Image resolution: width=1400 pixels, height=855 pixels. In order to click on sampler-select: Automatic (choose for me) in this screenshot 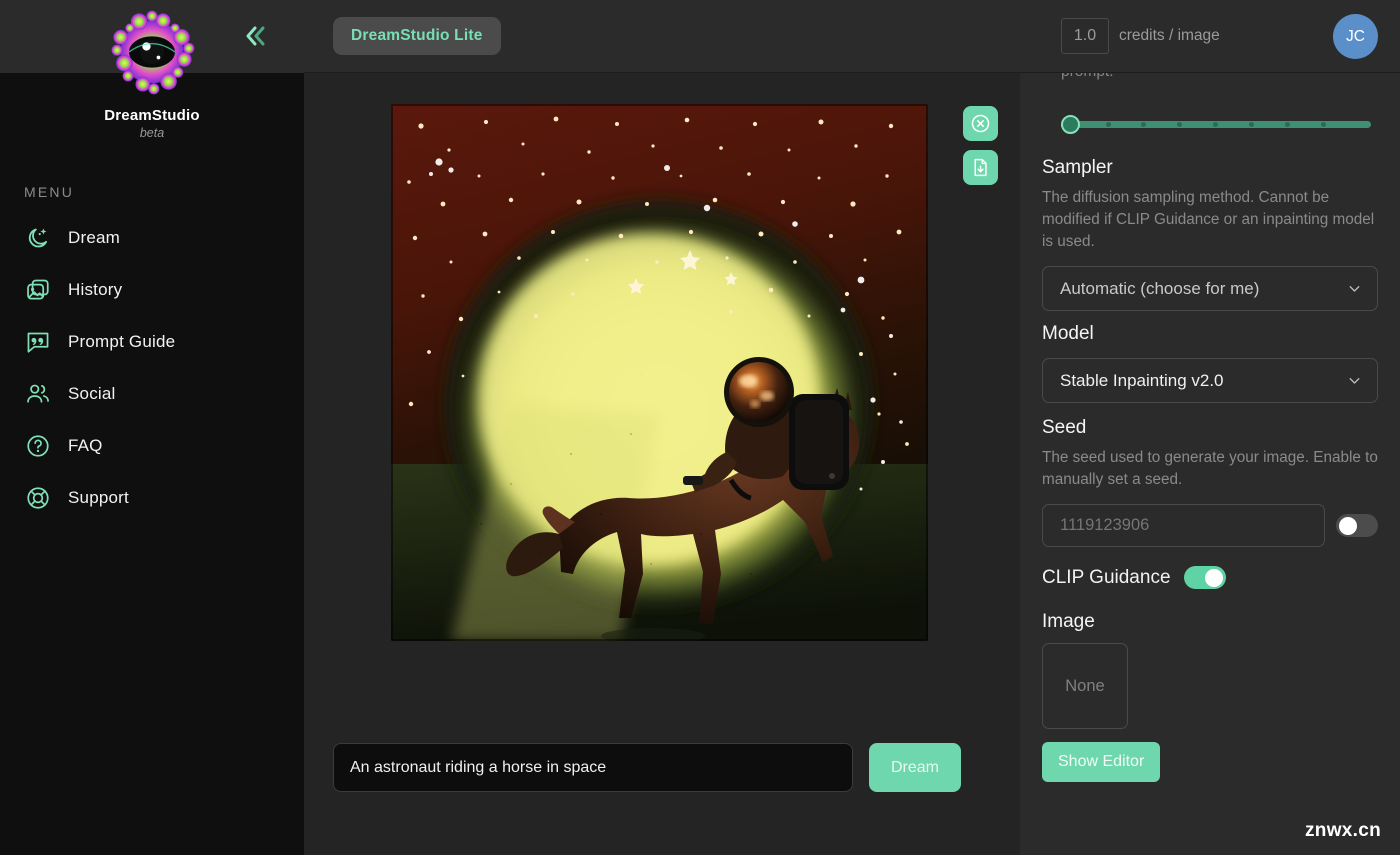, I will do `click(1210, 288)`.